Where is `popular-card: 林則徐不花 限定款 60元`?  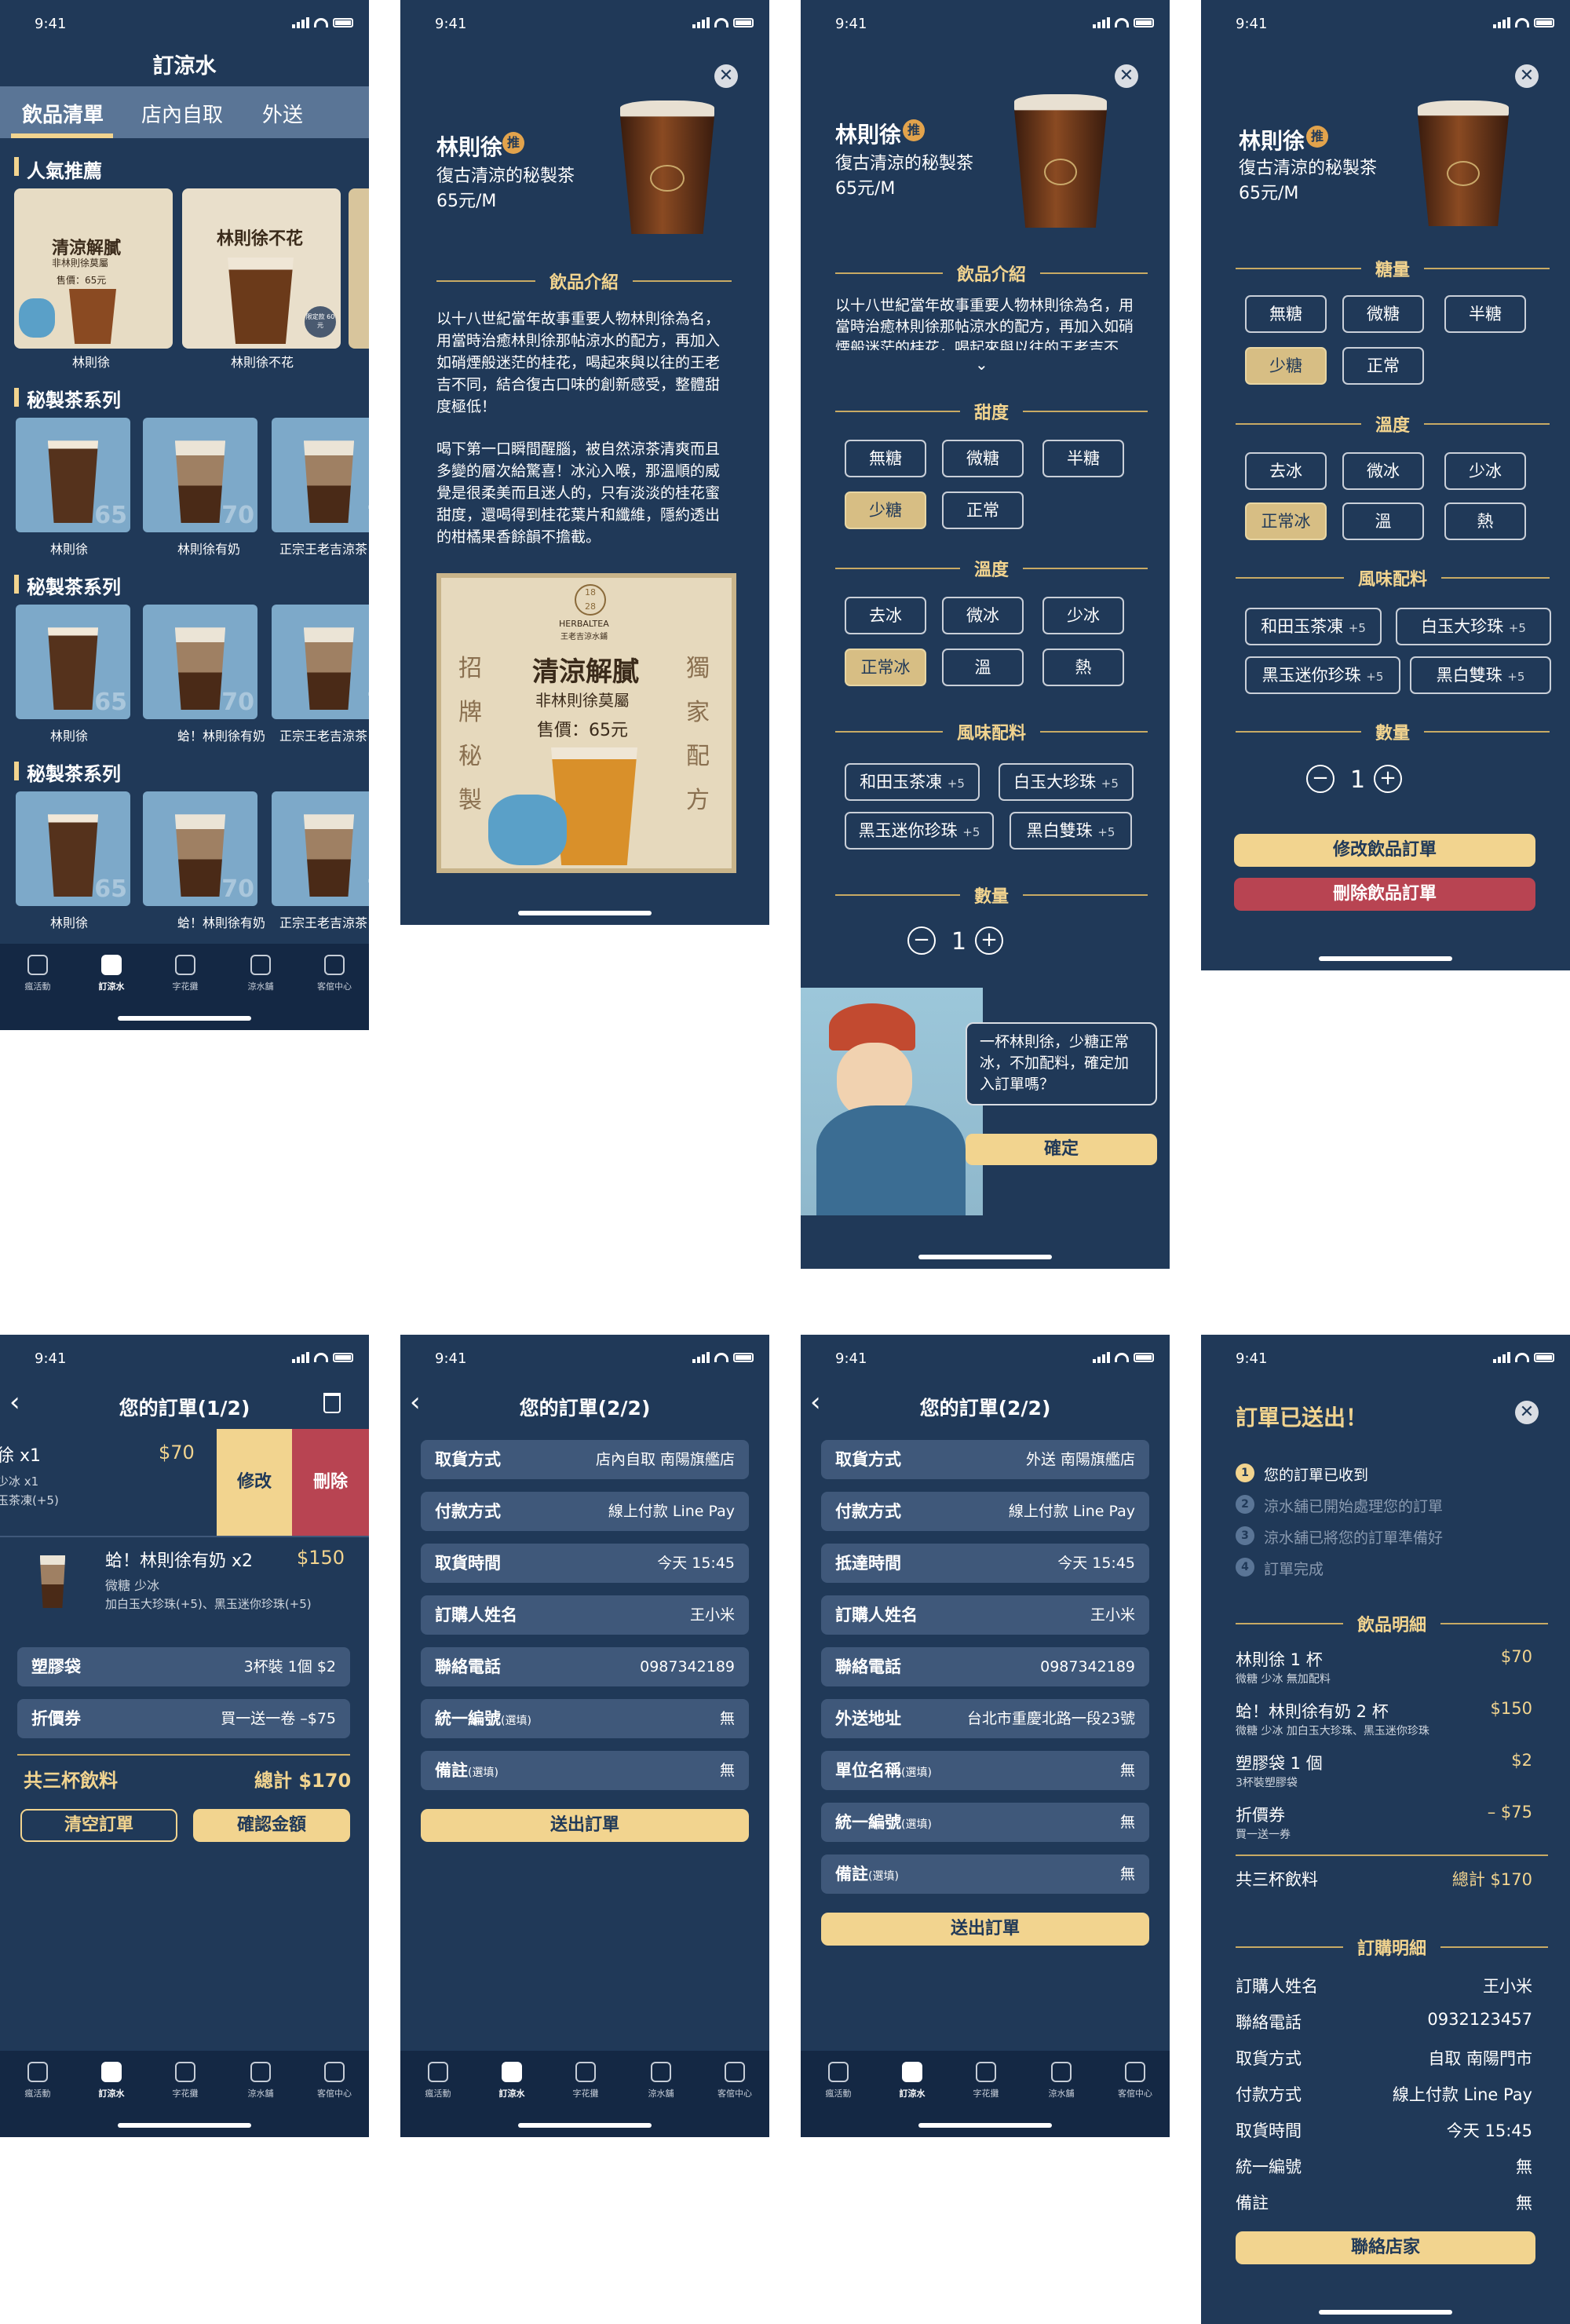
popular-card: 林則徐不花 限定款 60元 is located at coordinates (261, 268).